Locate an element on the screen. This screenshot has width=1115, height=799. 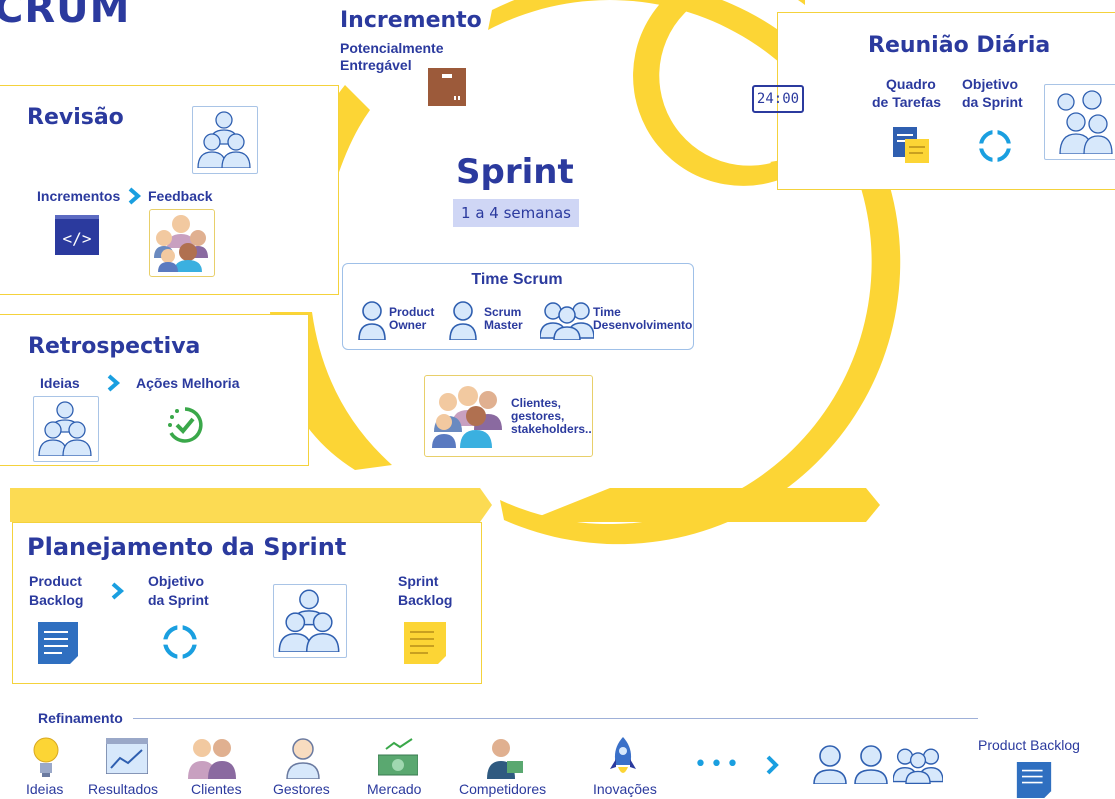
quadro-line2: de Tarefas is located at coordinates (906, 102).